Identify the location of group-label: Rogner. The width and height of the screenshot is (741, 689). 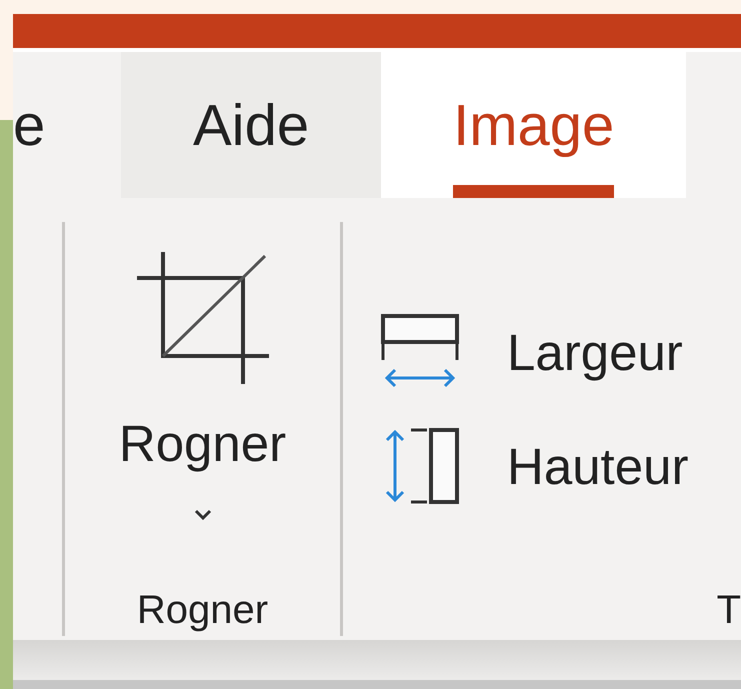
(202, 612).